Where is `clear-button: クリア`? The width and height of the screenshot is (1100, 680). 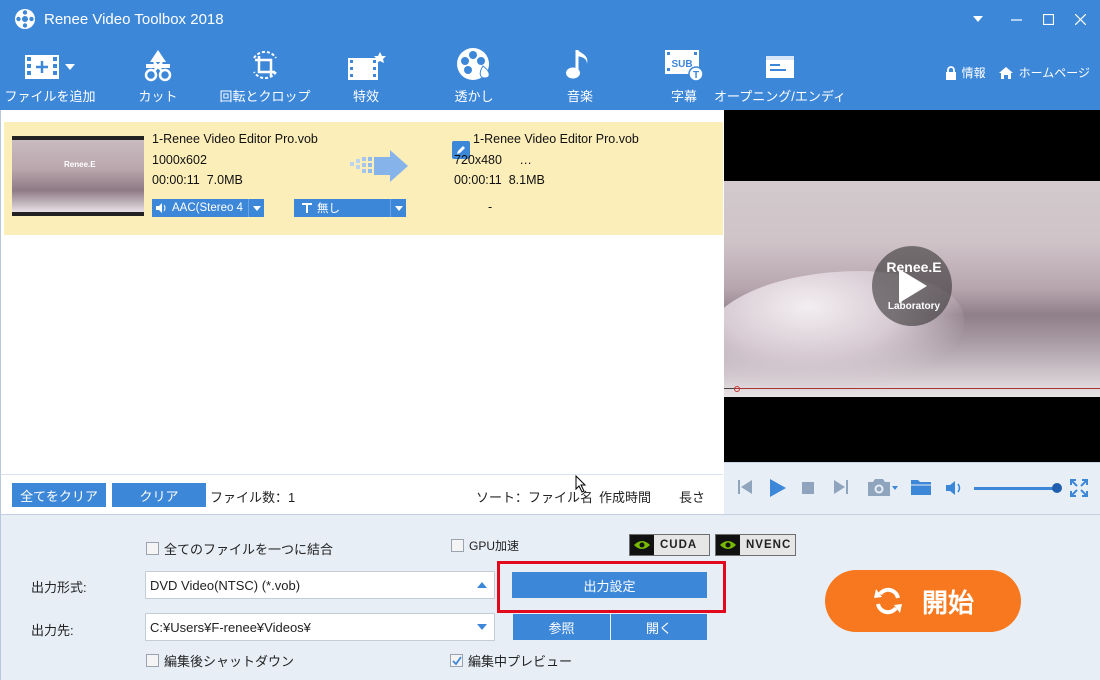 clear-button: クリア is located at coordinates (159, 495).